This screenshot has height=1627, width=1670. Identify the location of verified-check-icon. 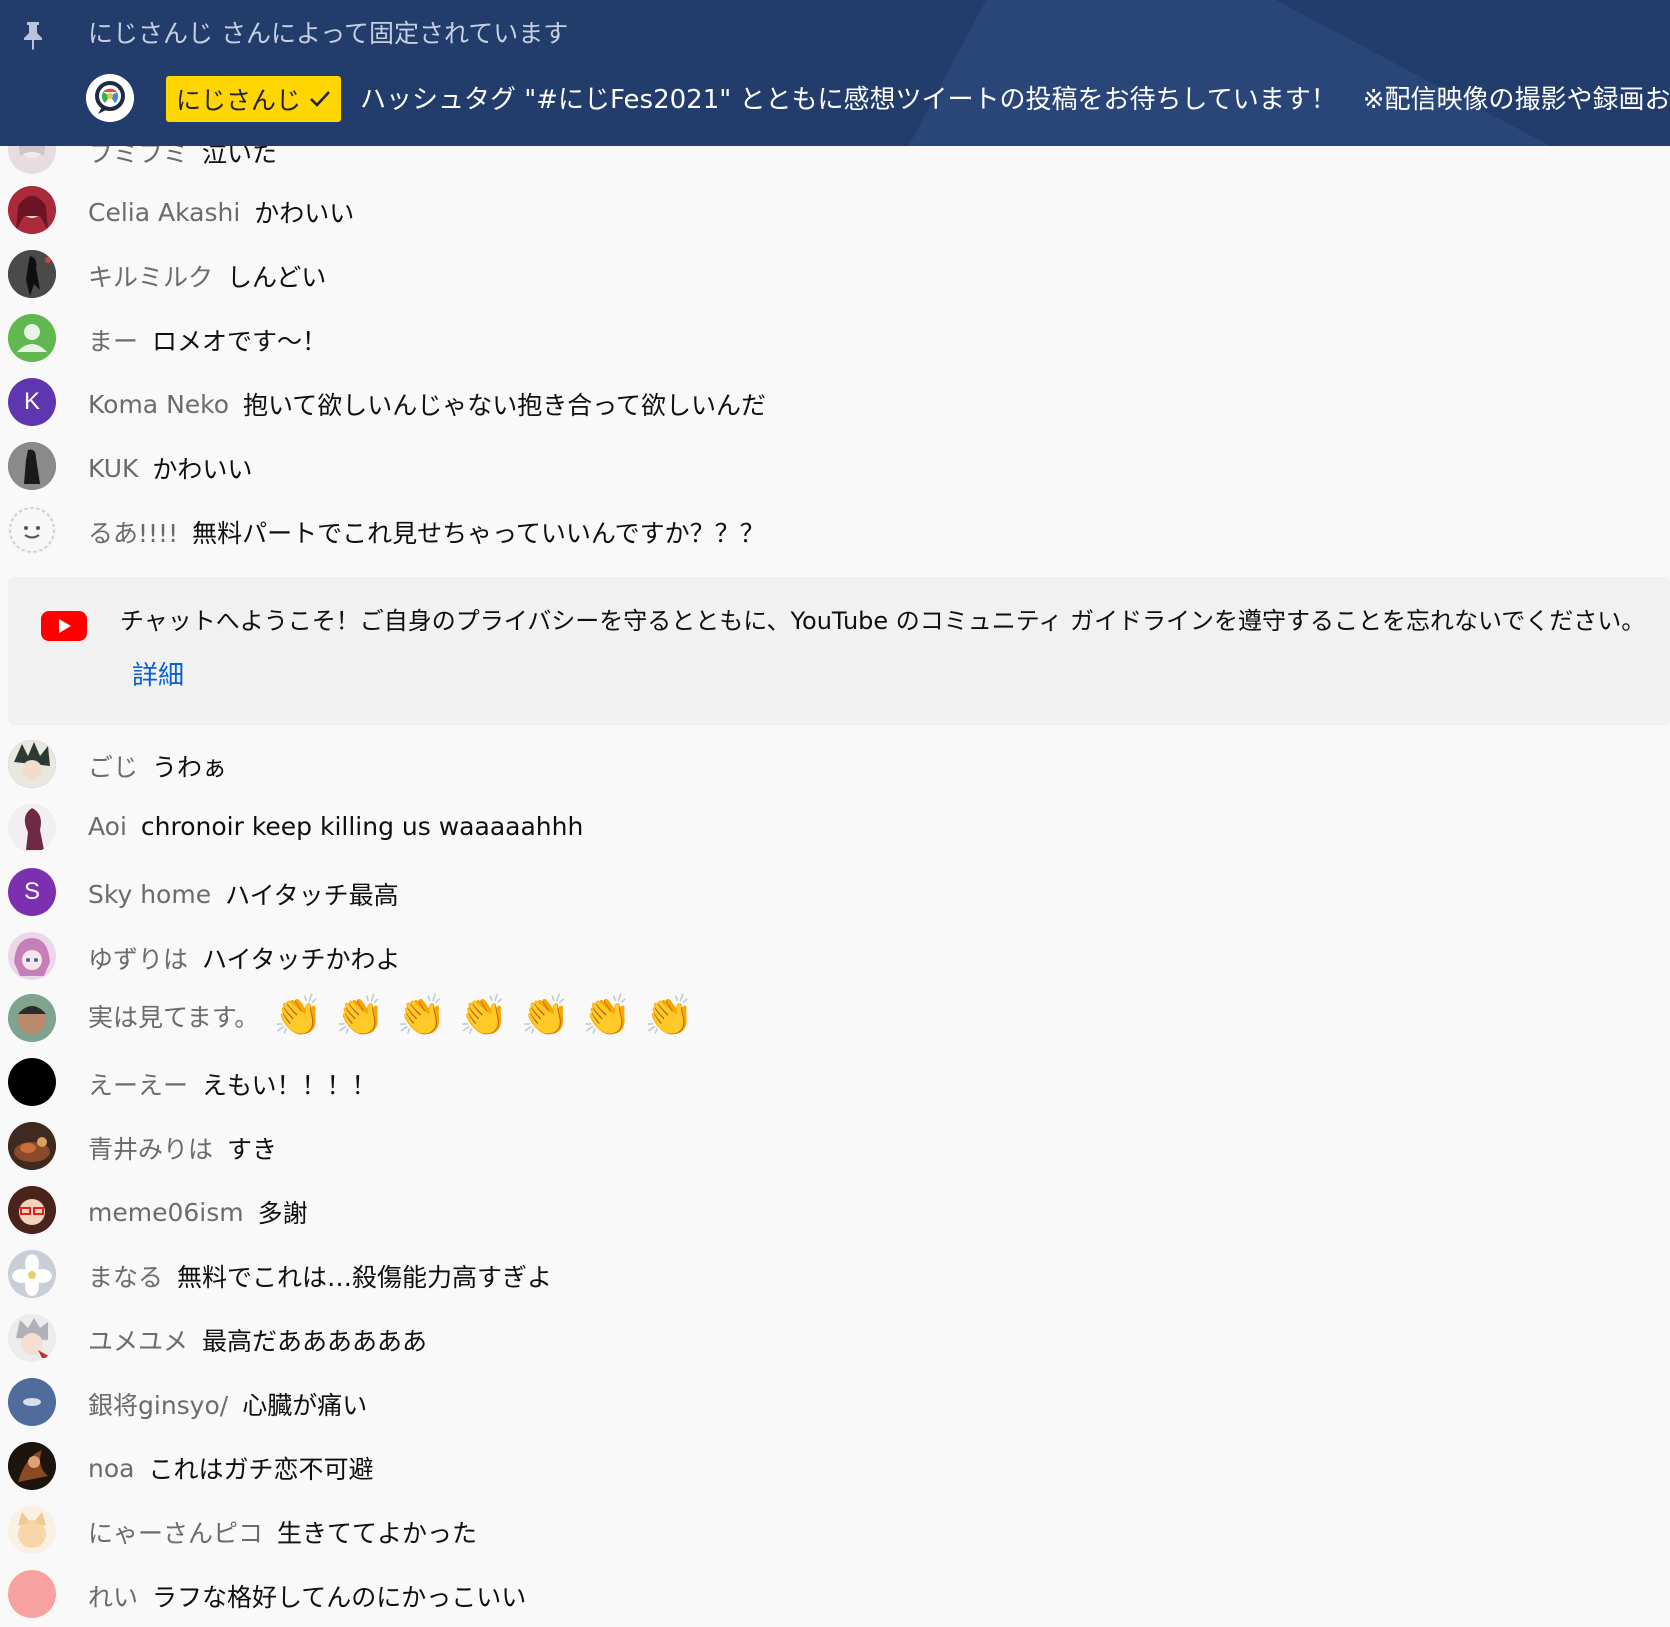
(320, 99).